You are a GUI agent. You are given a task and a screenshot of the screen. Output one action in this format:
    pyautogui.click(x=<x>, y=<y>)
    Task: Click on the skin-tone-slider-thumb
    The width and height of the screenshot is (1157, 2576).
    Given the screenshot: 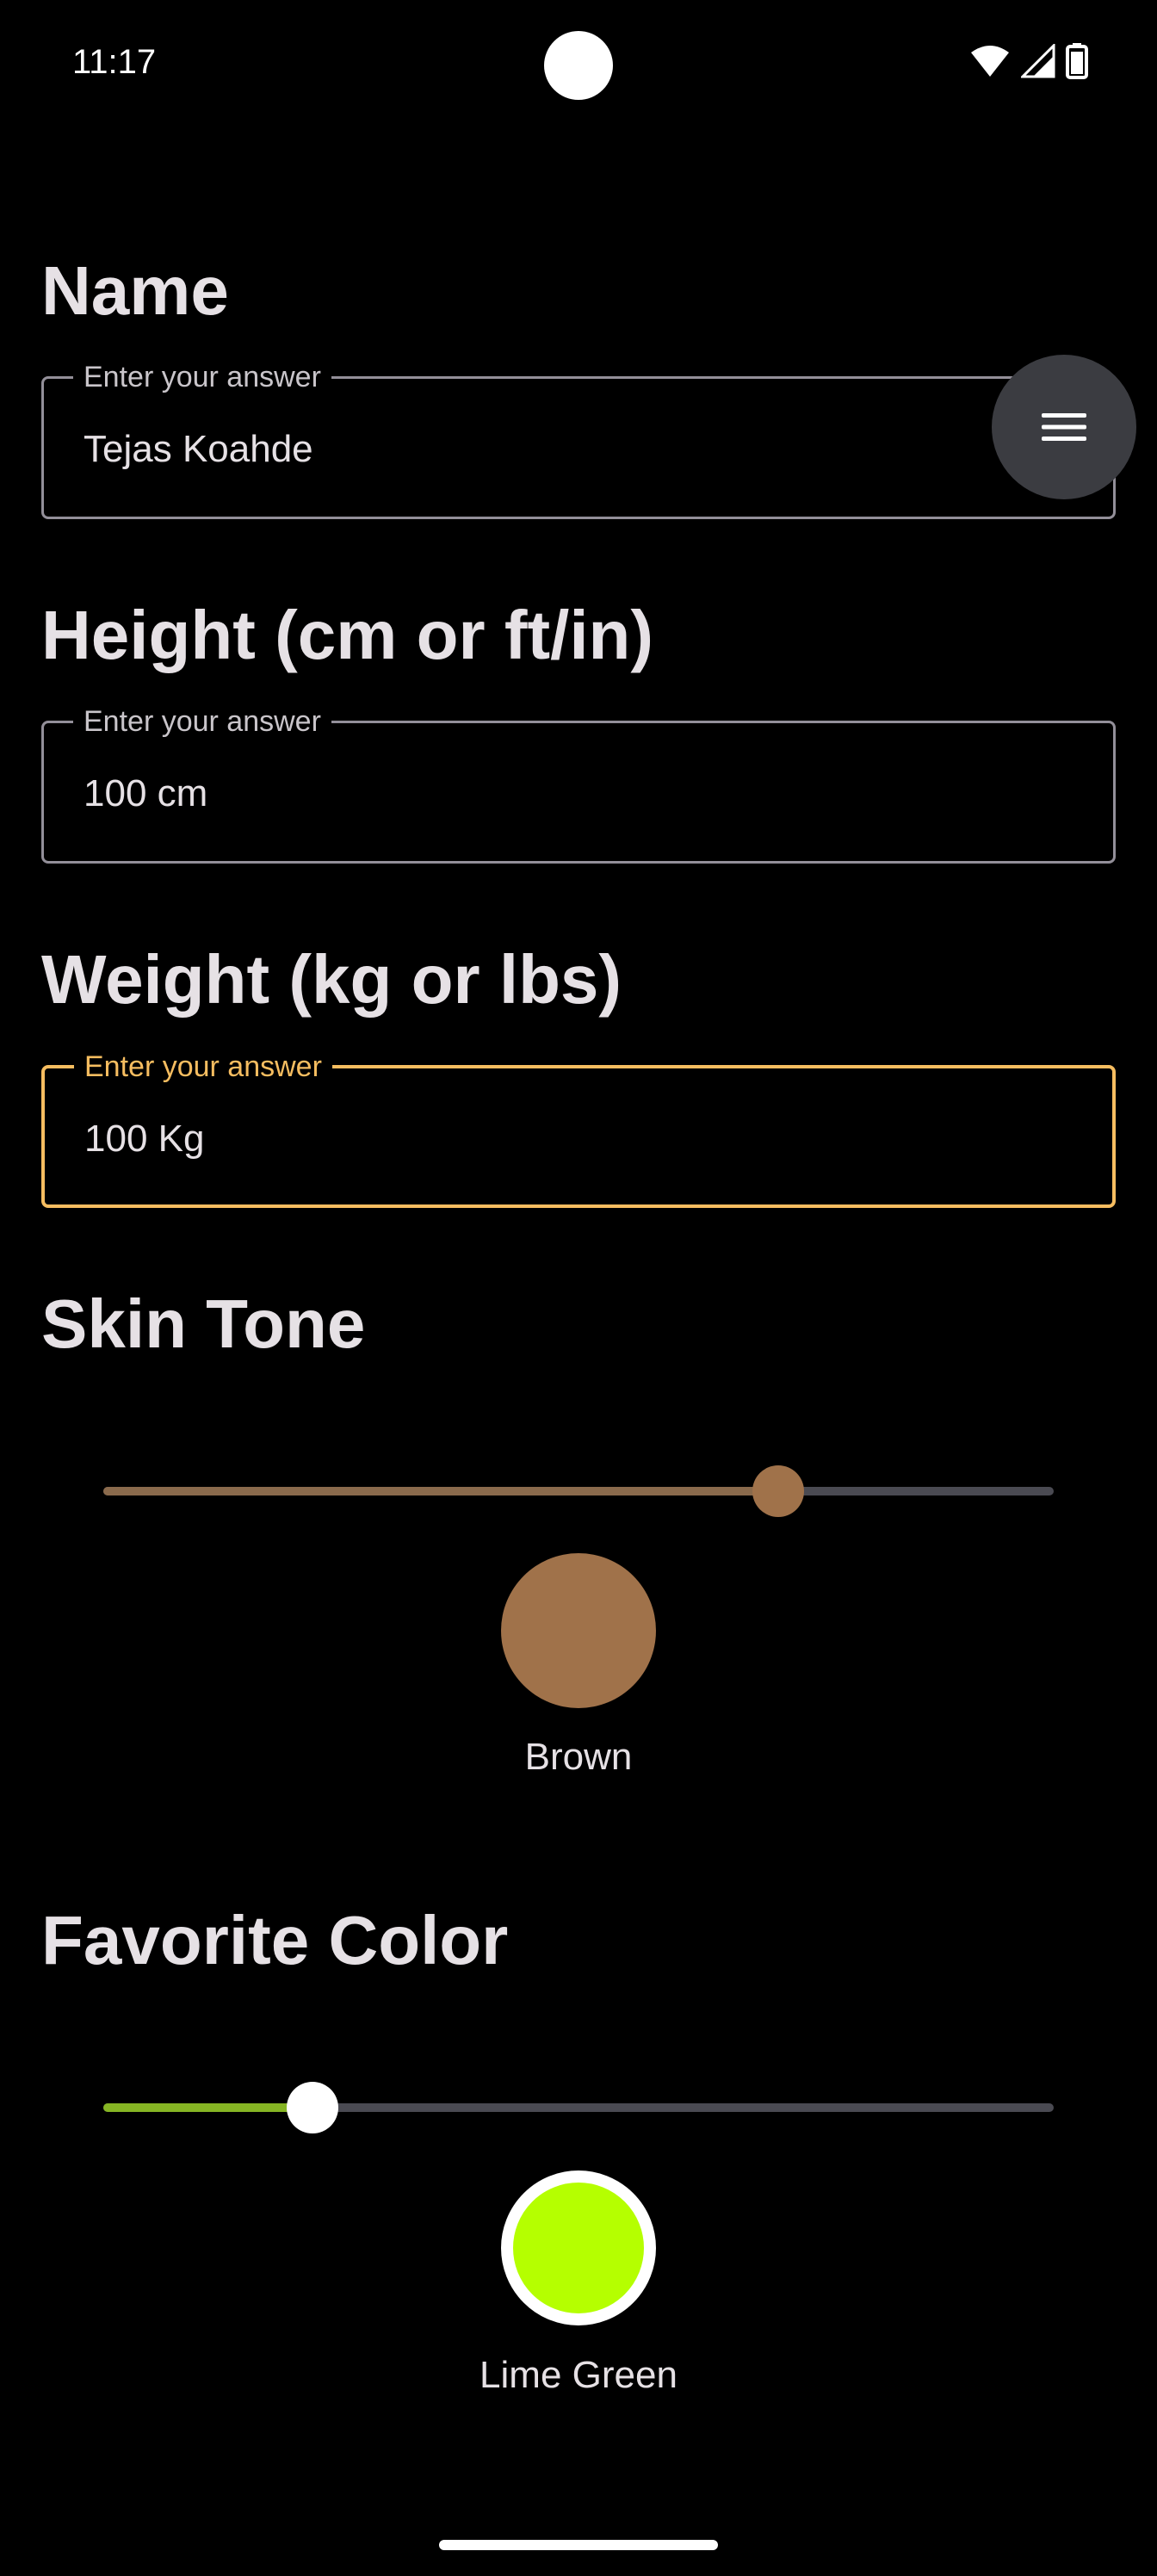 What is the action you would take?
    pyautogui.click(x=778, y=1491)
    